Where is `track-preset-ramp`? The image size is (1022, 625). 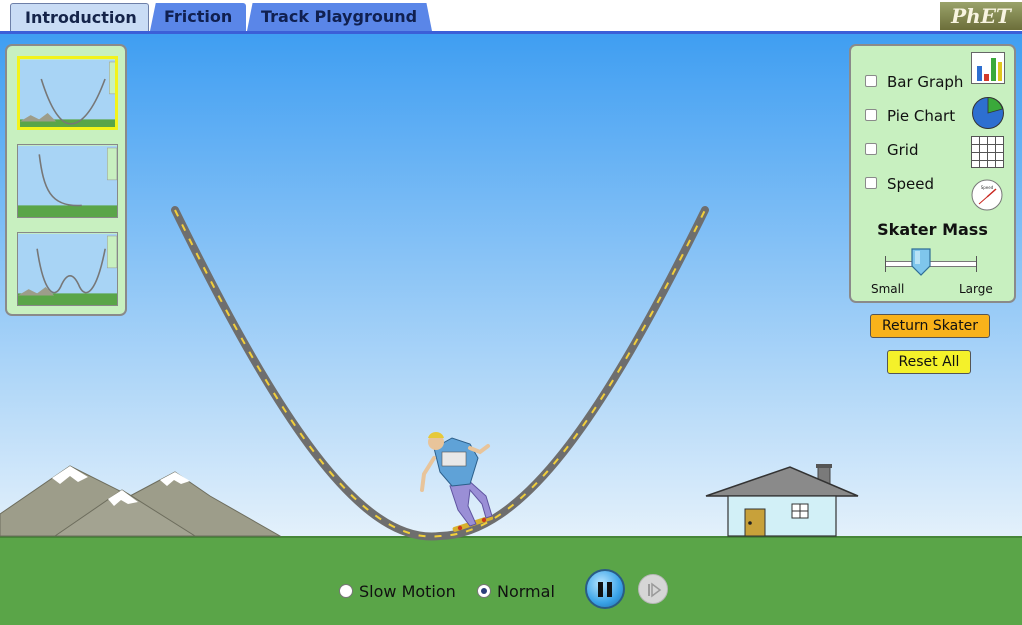 track-preset-ramp is located at coordinates (67, 181).